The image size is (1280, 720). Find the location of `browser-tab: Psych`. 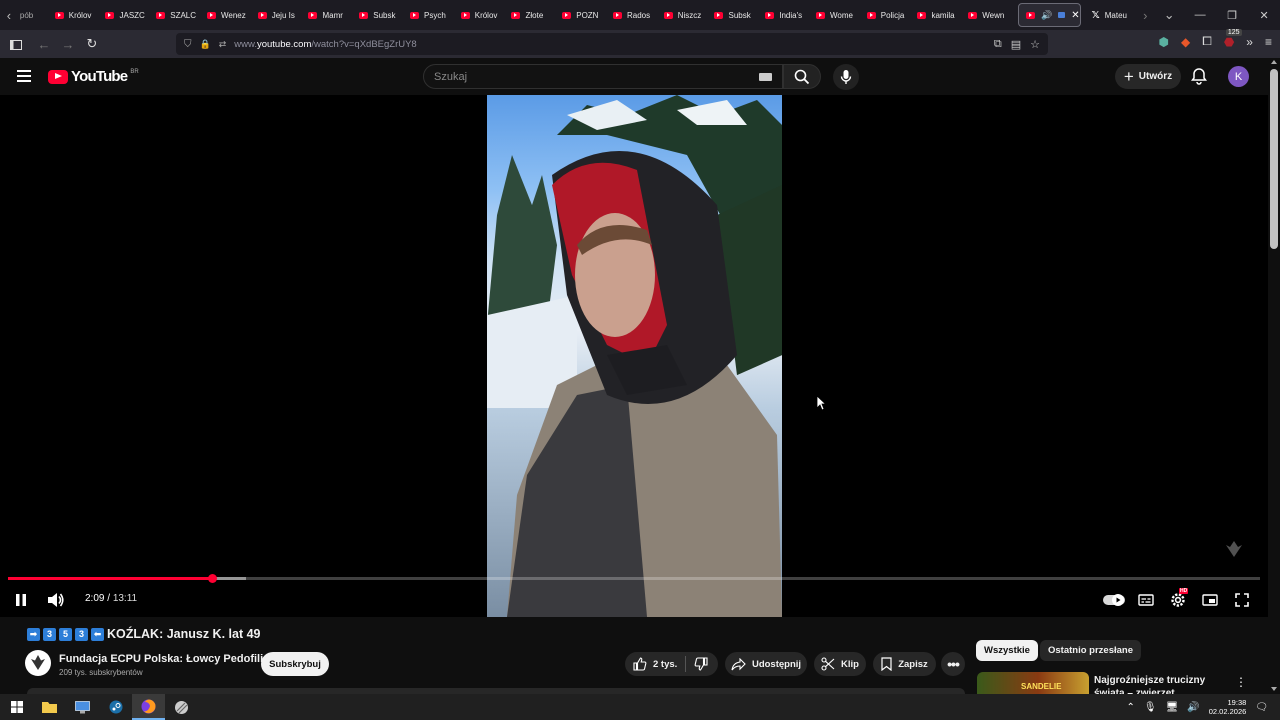

browser-tab: Psych is located at coordinates (428, 15).